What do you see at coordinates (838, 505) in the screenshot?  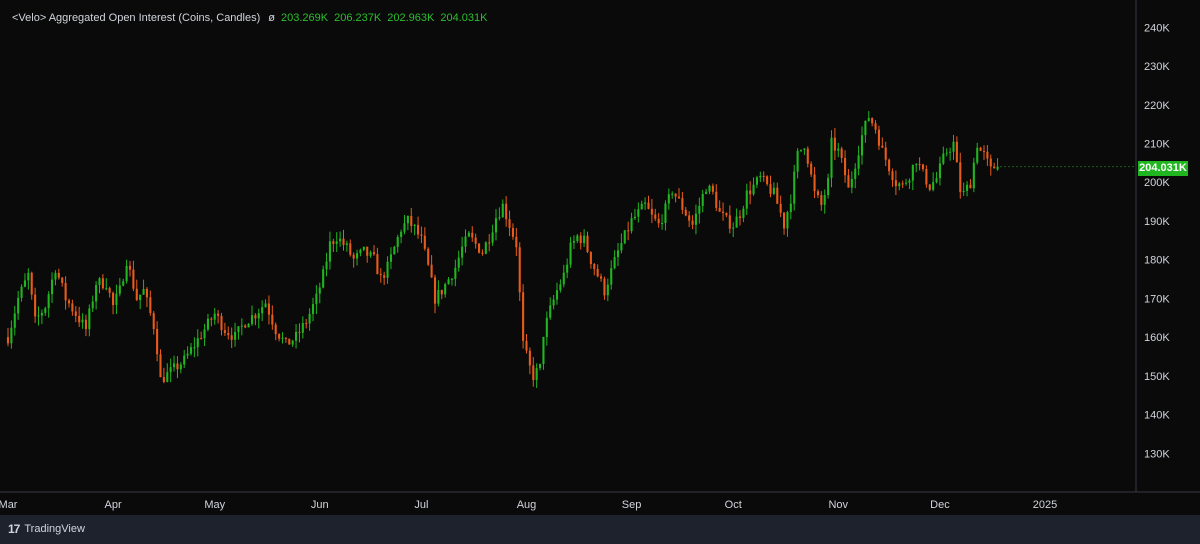 I see `x-tick-label: Nov` at bounding box center [838, 505].